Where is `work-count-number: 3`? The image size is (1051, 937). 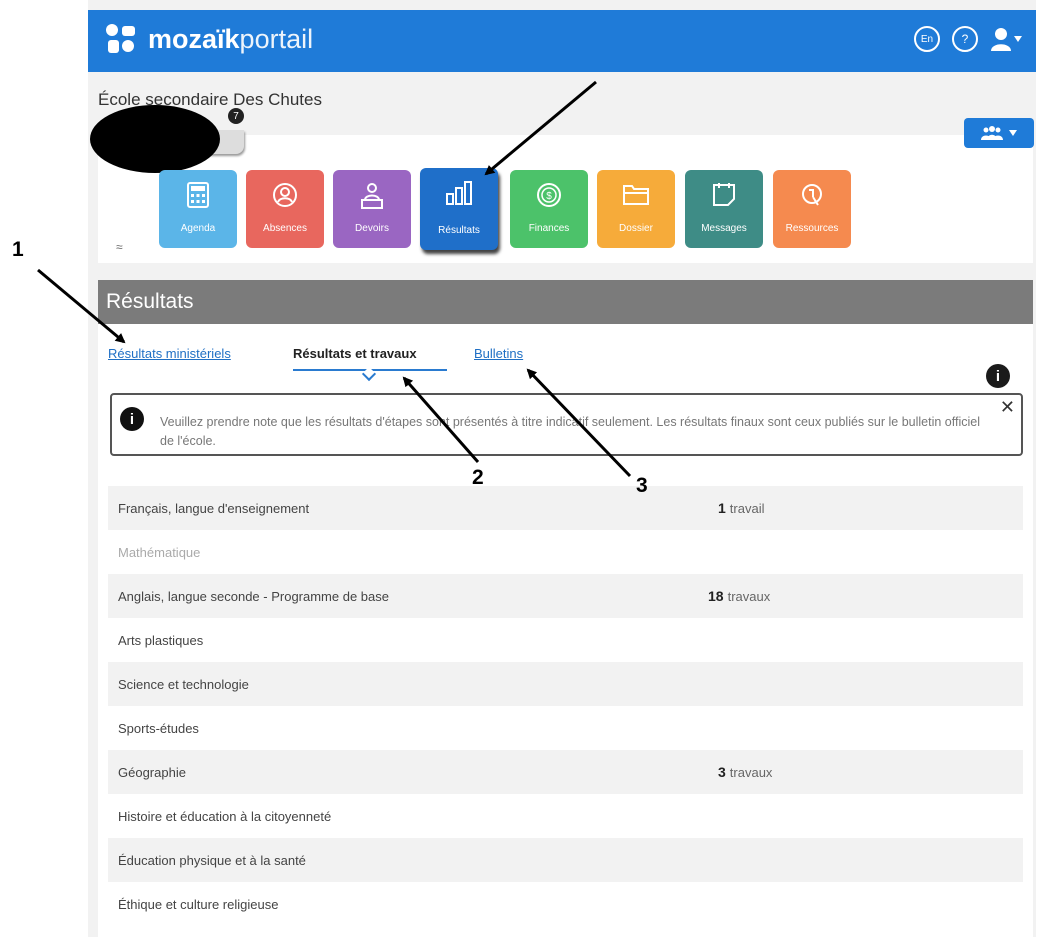
work-count-number: 3 is located at coordinates (722, 772).